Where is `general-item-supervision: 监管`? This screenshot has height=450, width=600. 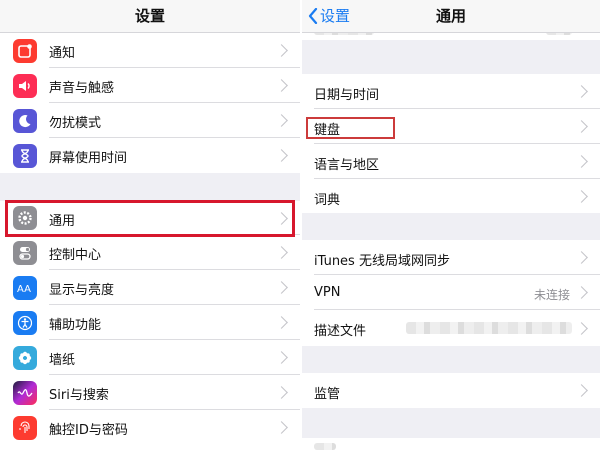
general-item-supervision: 监管 is located at coordinates (451, 390).